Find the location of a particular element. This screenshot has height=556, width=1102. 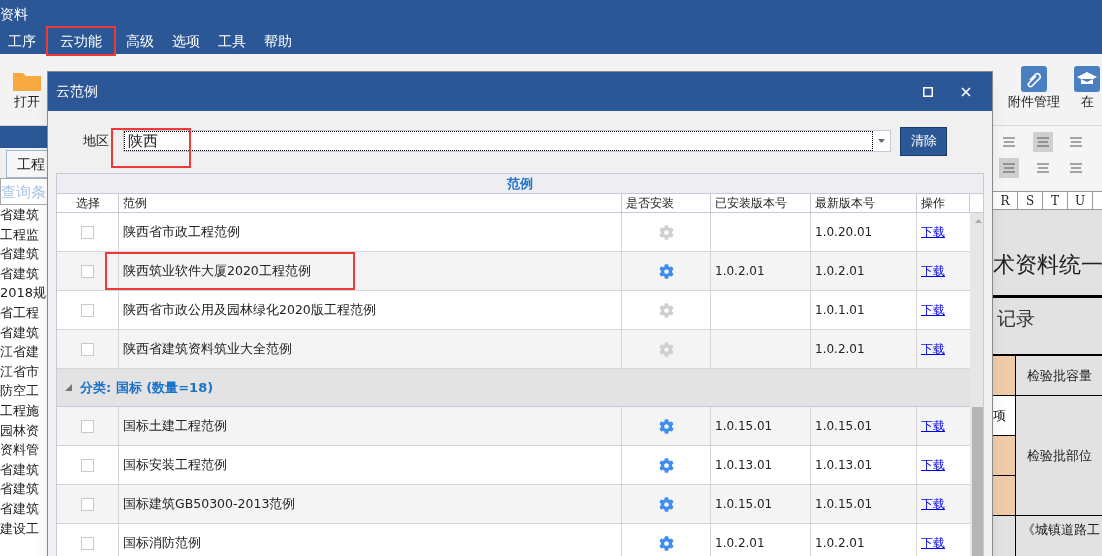

document-title: 术资料统一 is located at coordinates (1047, 264).